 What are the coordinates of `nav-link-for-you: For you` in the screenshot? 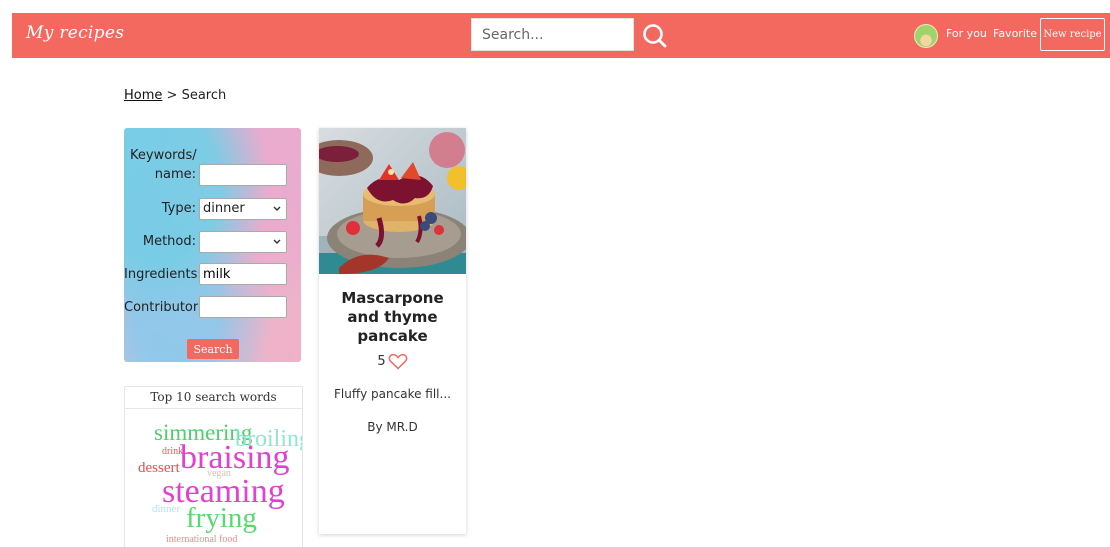 It's located at (966, 33).